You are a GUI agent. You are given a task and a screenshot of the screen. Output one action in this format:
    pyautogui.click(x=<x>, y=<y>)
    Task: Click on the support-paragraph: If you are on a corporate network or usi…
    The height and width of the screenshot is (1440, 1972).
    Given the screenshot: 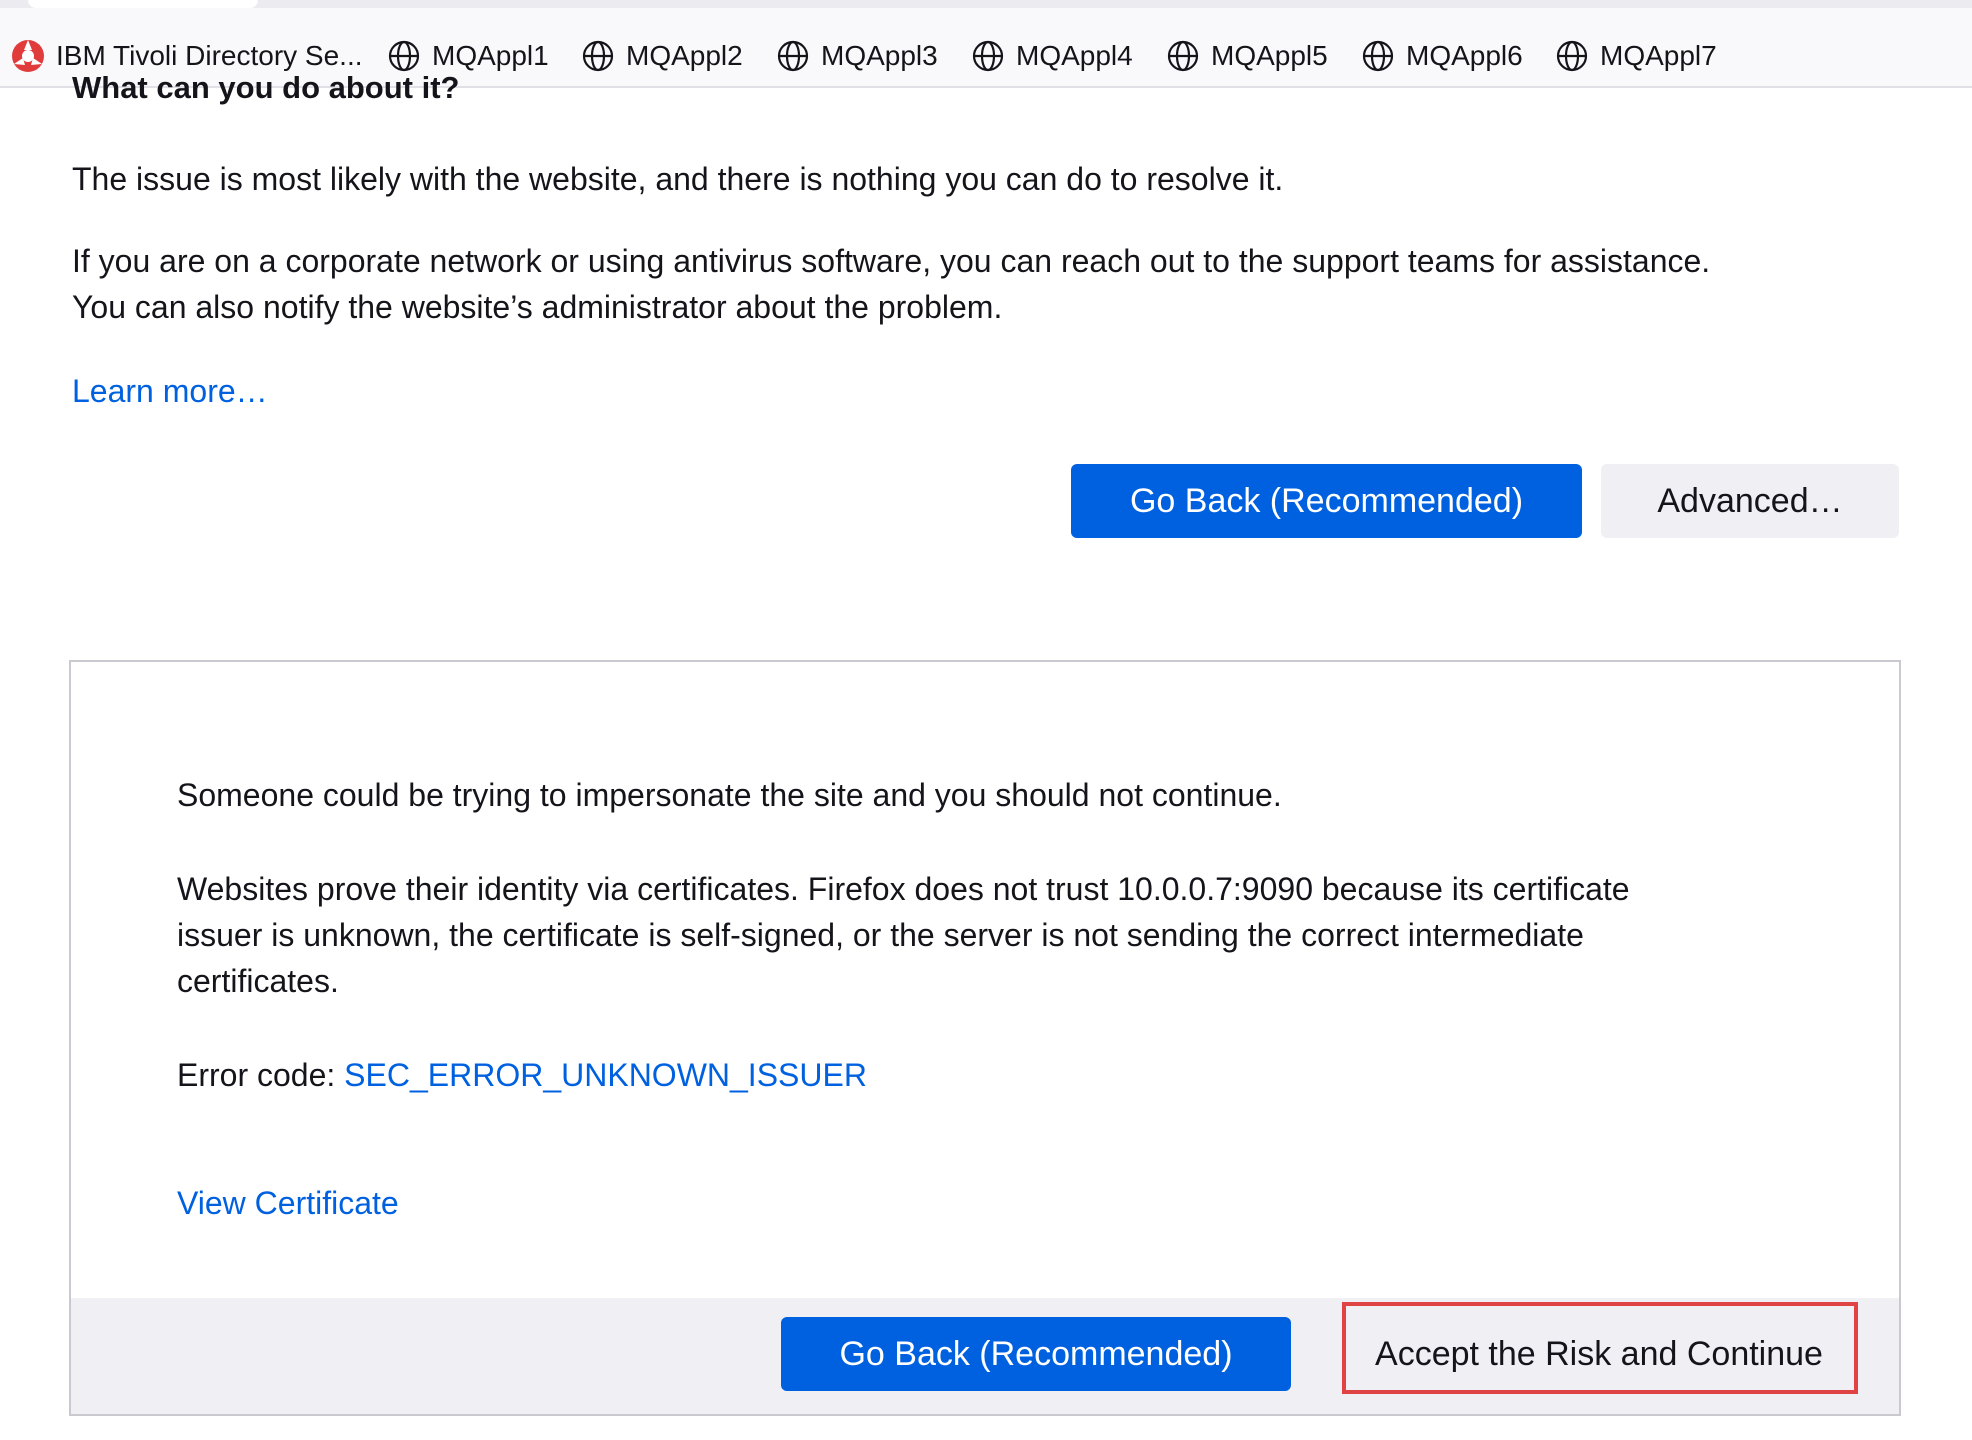 What is the action you would take?
    pyautogui.click(x=972, y=284)
    